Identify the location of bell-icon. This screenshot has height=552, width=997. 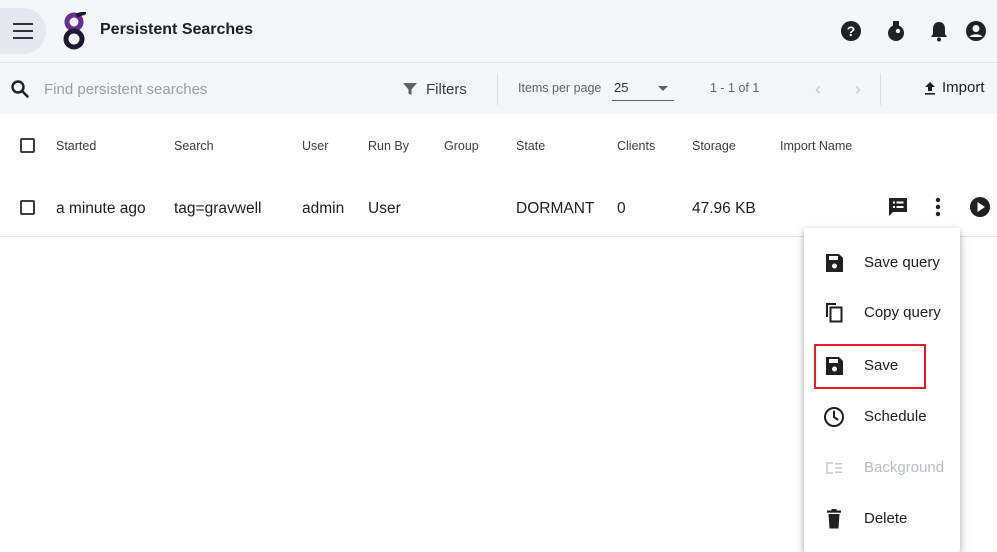
(939, 31).